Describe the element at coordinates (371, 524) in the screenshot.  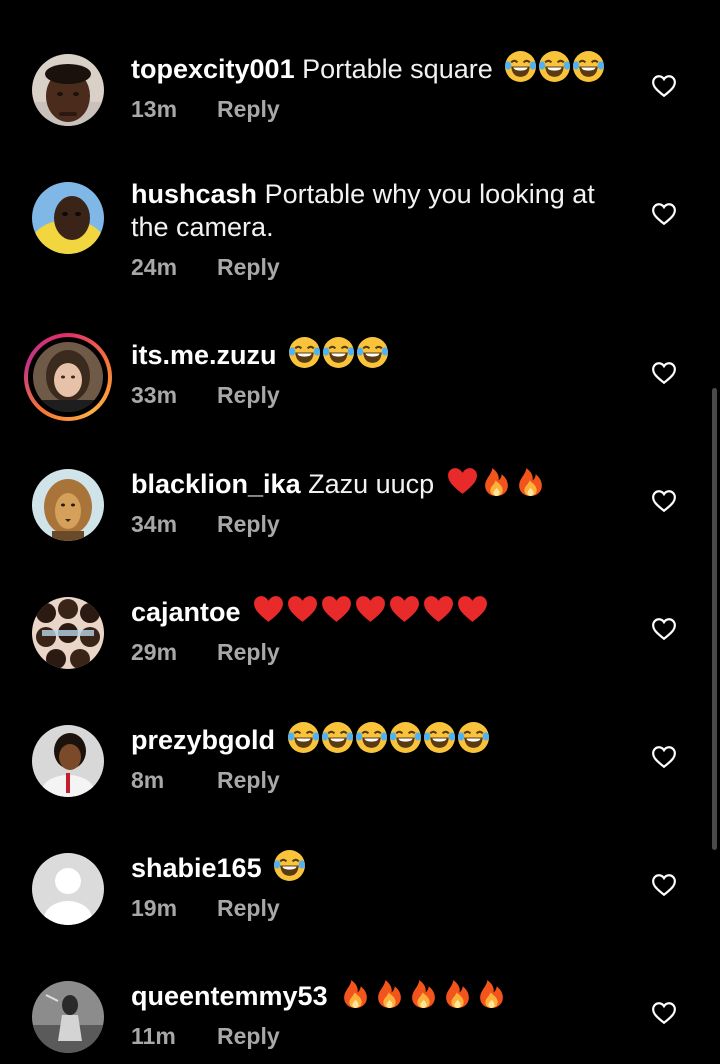
I see `comment-meta: 34m Reply` at that location.